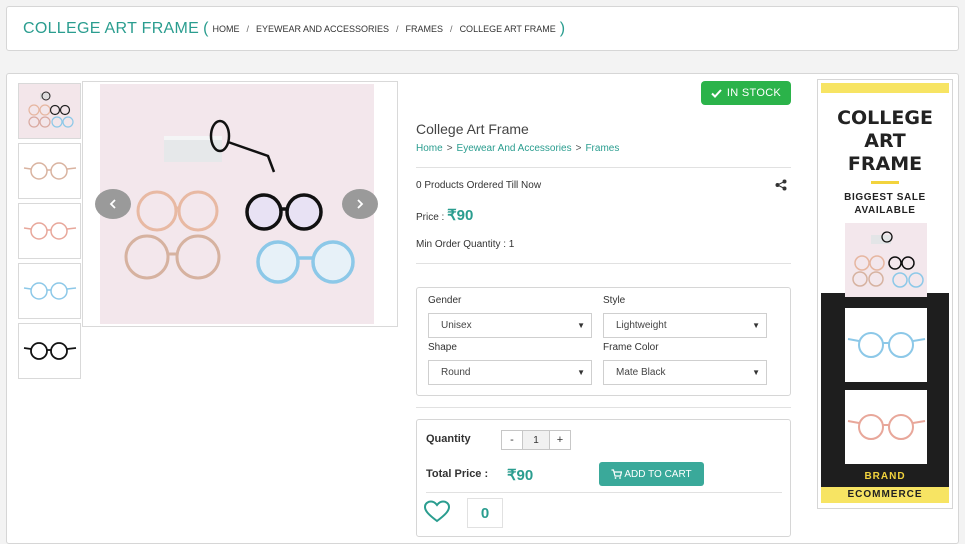  What do you see at coordinates (562, 28) in the screenshot?
I see `breadcrumb-close-paren: )` at bounding box center [562, 28].